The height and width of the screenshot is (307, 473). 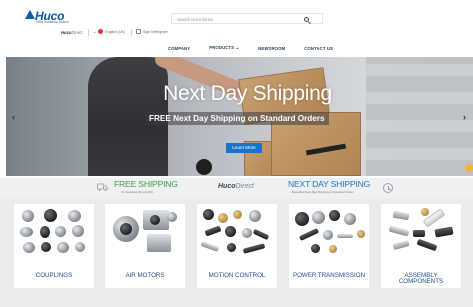 I want to click on main-nav: COMPANY PRODUCTS ⌄ NEWSROOM CONTACT US, so click(x=236, y=48).